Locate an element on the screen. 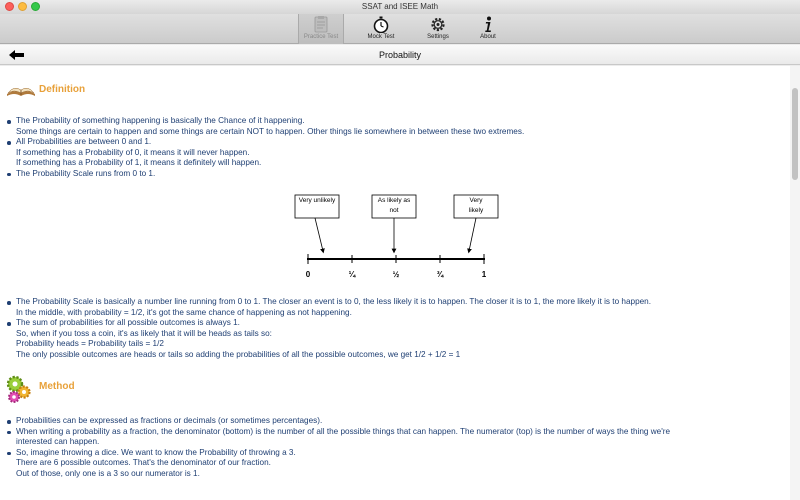 The height and width of the screenshot is (500, 800). bullet-line: All Probabilities are between 0 and 1. is located at coordinates (84, 142).